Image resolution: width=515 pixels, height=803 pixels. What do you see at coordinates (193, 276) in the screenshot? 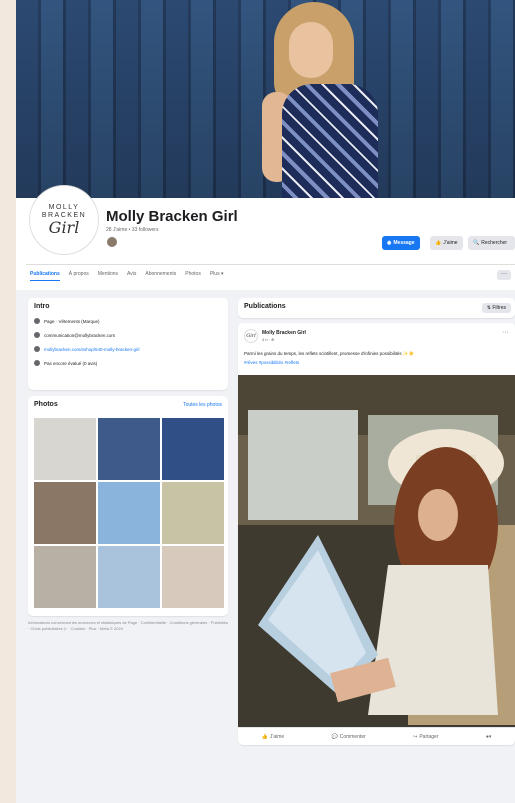
I see `tab-photos: Photos` at bounding box center [193, 276].